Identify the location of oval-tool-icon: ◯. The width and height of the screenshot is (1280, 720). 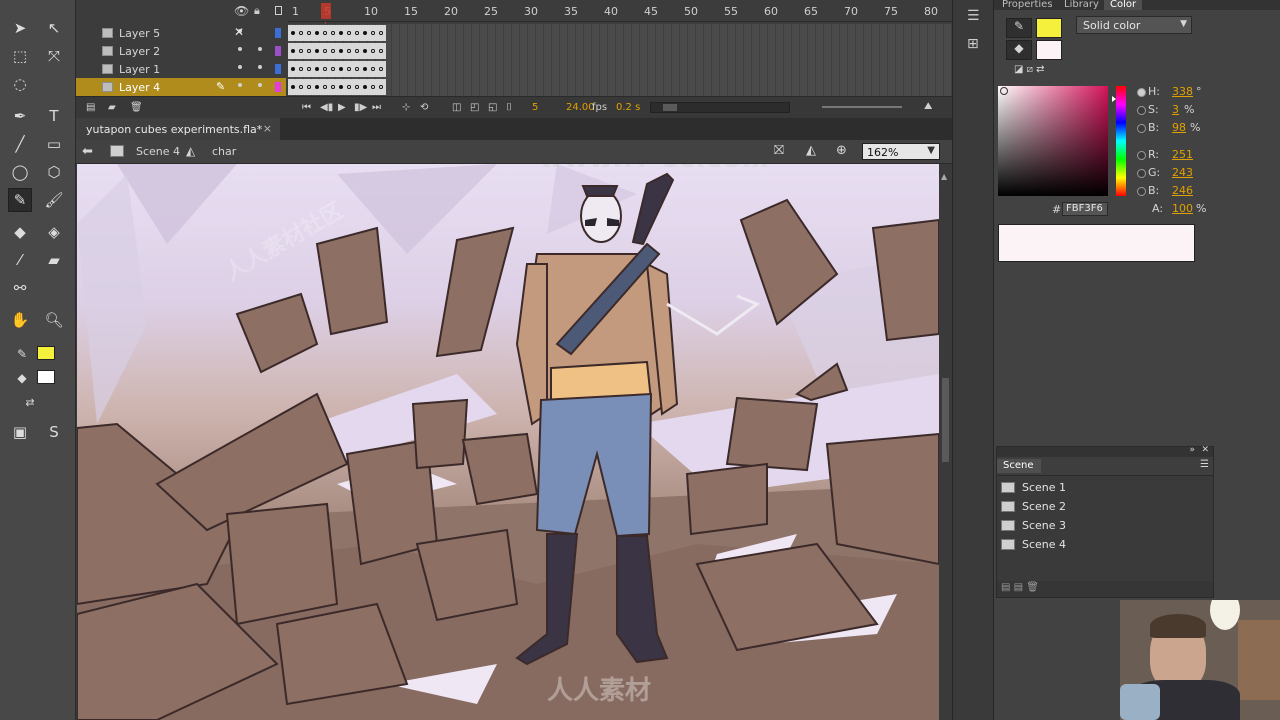
(20, 172).